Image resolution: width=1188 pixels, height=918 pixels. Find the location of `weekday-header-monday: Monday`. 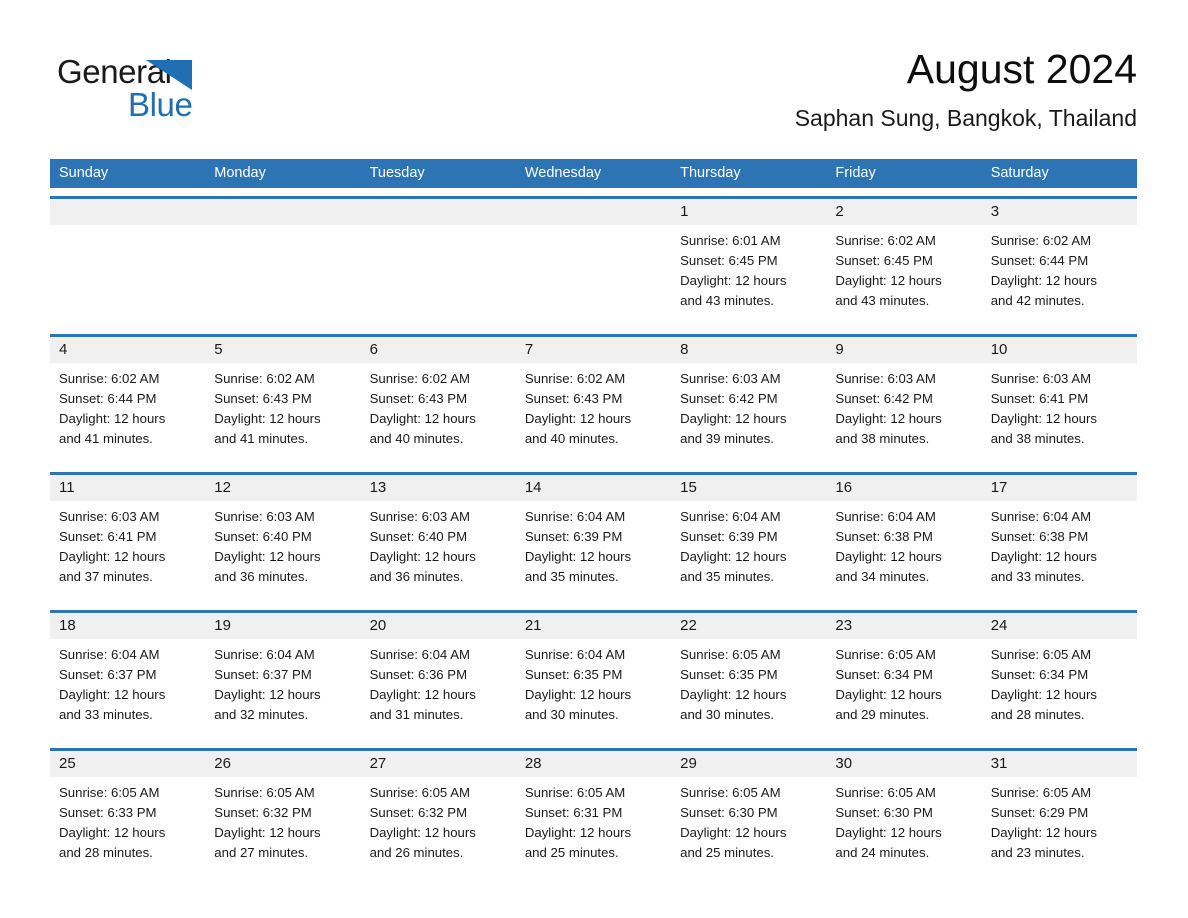

weekday-header-monday: Monday is located at coordinates (240, 173).